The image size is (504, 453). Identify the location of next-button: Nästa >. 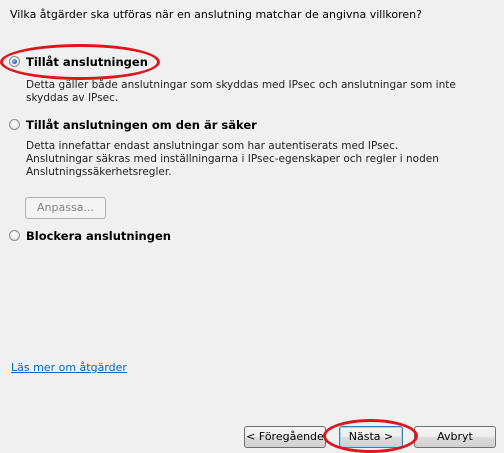
(371, 437).